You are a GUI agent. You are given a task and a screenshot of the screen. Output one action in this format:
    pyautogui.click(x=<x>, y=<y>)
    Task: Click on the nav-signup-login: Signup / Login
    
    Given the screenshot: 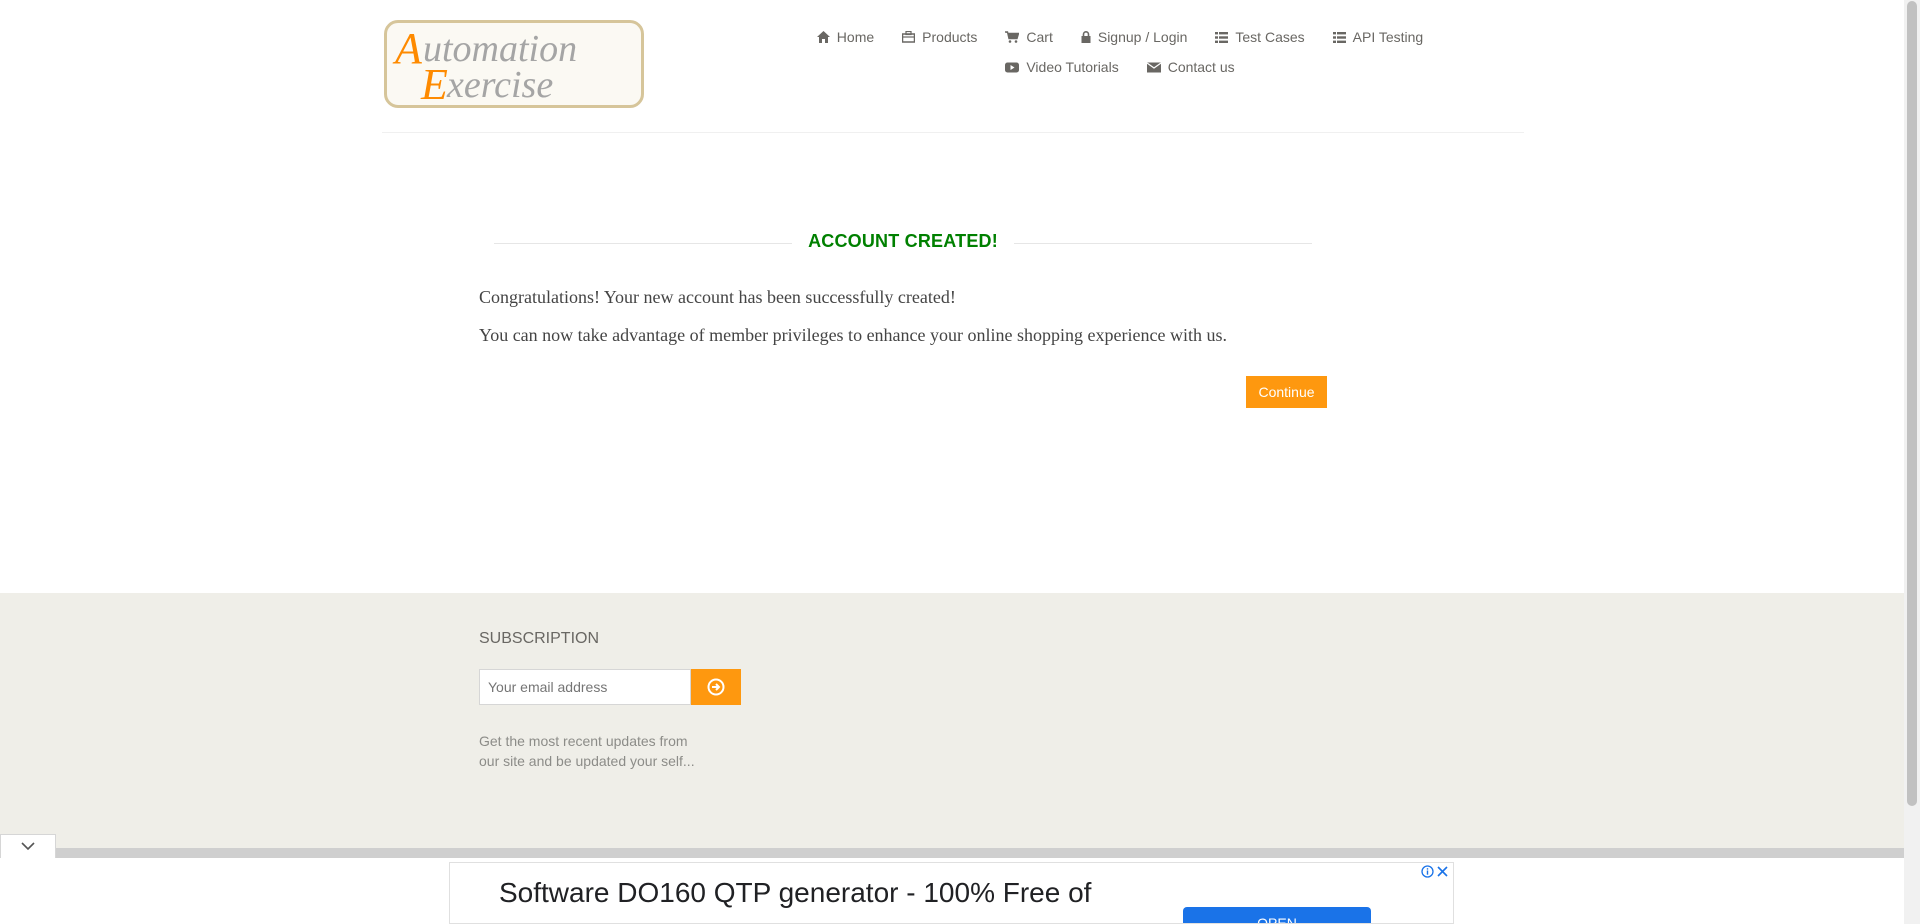 What is the action you would take?
    pyautogui.click(x=1134, y=37)
    